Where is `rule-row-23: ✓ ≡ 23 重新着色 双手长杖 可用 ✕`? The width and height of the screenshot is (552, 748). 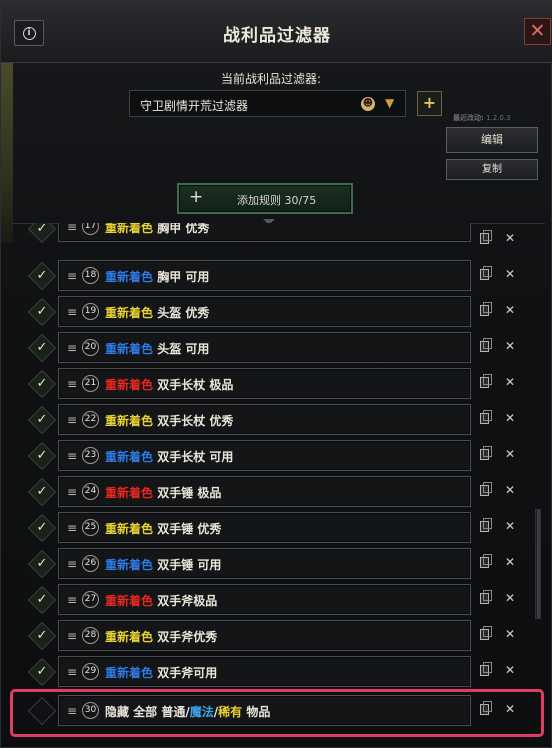
rule-row-23: ✓ ≡ 23 重新着色 双手长杖 可用 ✕ is located at coordinates (276, 456).